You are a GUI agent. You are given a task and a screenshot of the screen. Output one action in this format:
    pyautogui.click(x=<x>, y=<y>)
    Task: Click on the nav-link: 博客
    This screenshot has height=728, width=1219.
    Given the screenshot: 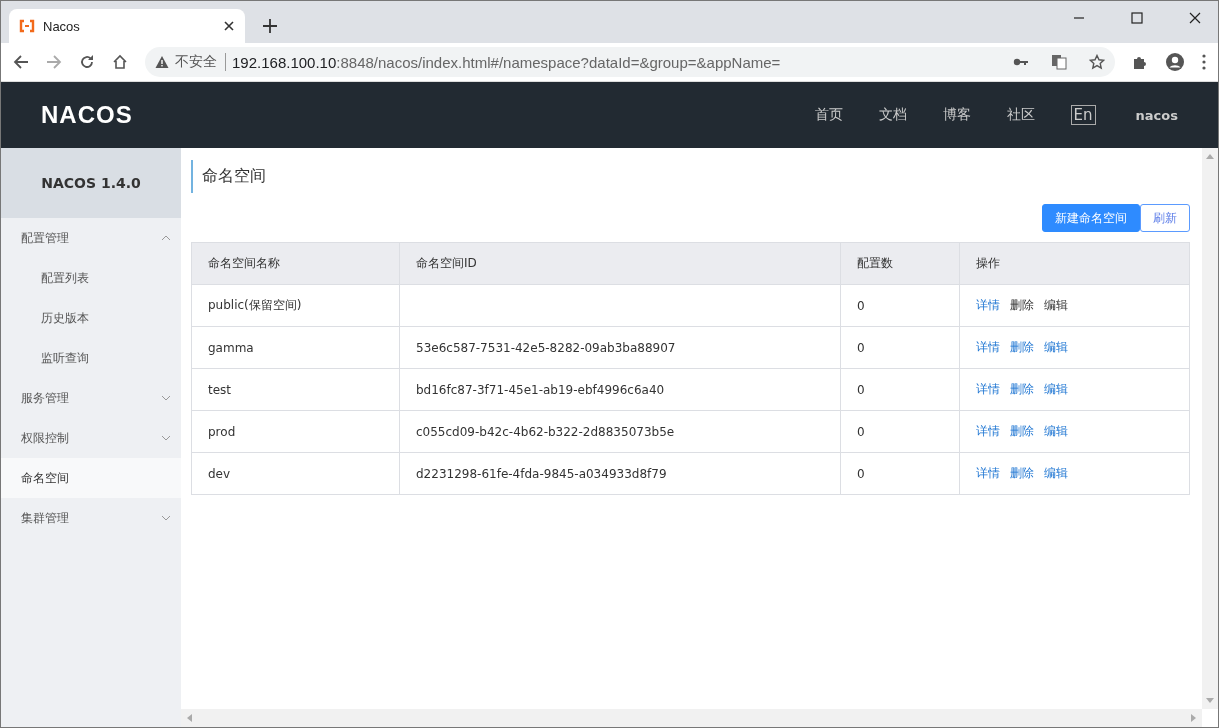 What is the action you would take?
    pyautogui.click(x=956, y=115)
    